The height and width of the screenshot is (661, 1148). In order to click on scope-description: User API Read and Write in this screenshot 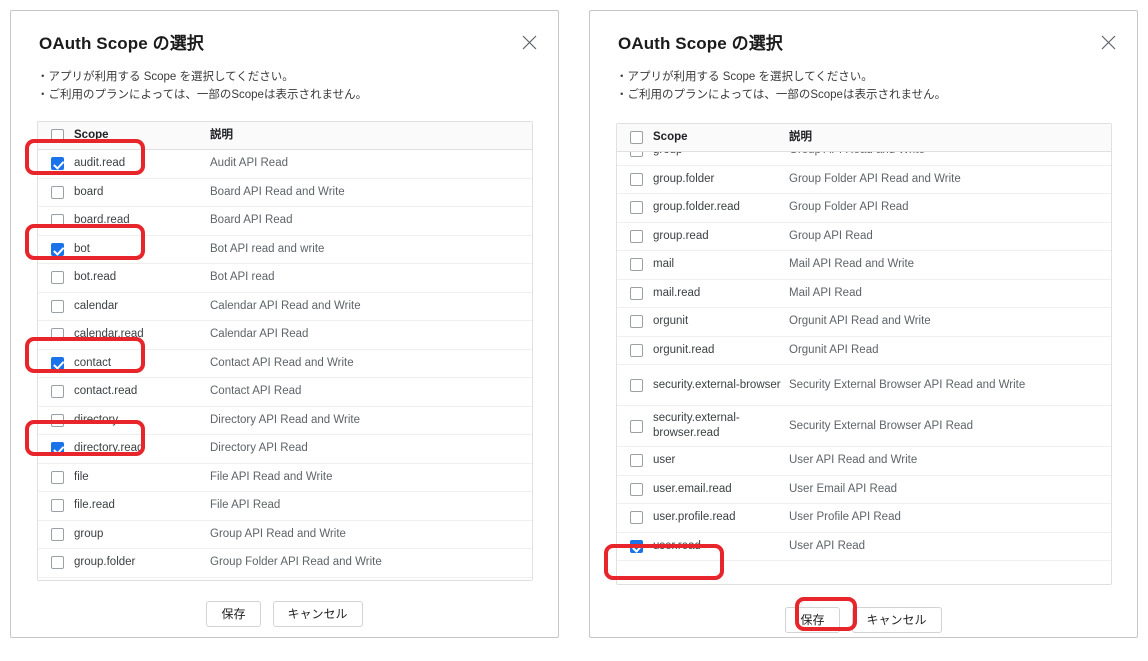, I will do `click(853, 460)`.